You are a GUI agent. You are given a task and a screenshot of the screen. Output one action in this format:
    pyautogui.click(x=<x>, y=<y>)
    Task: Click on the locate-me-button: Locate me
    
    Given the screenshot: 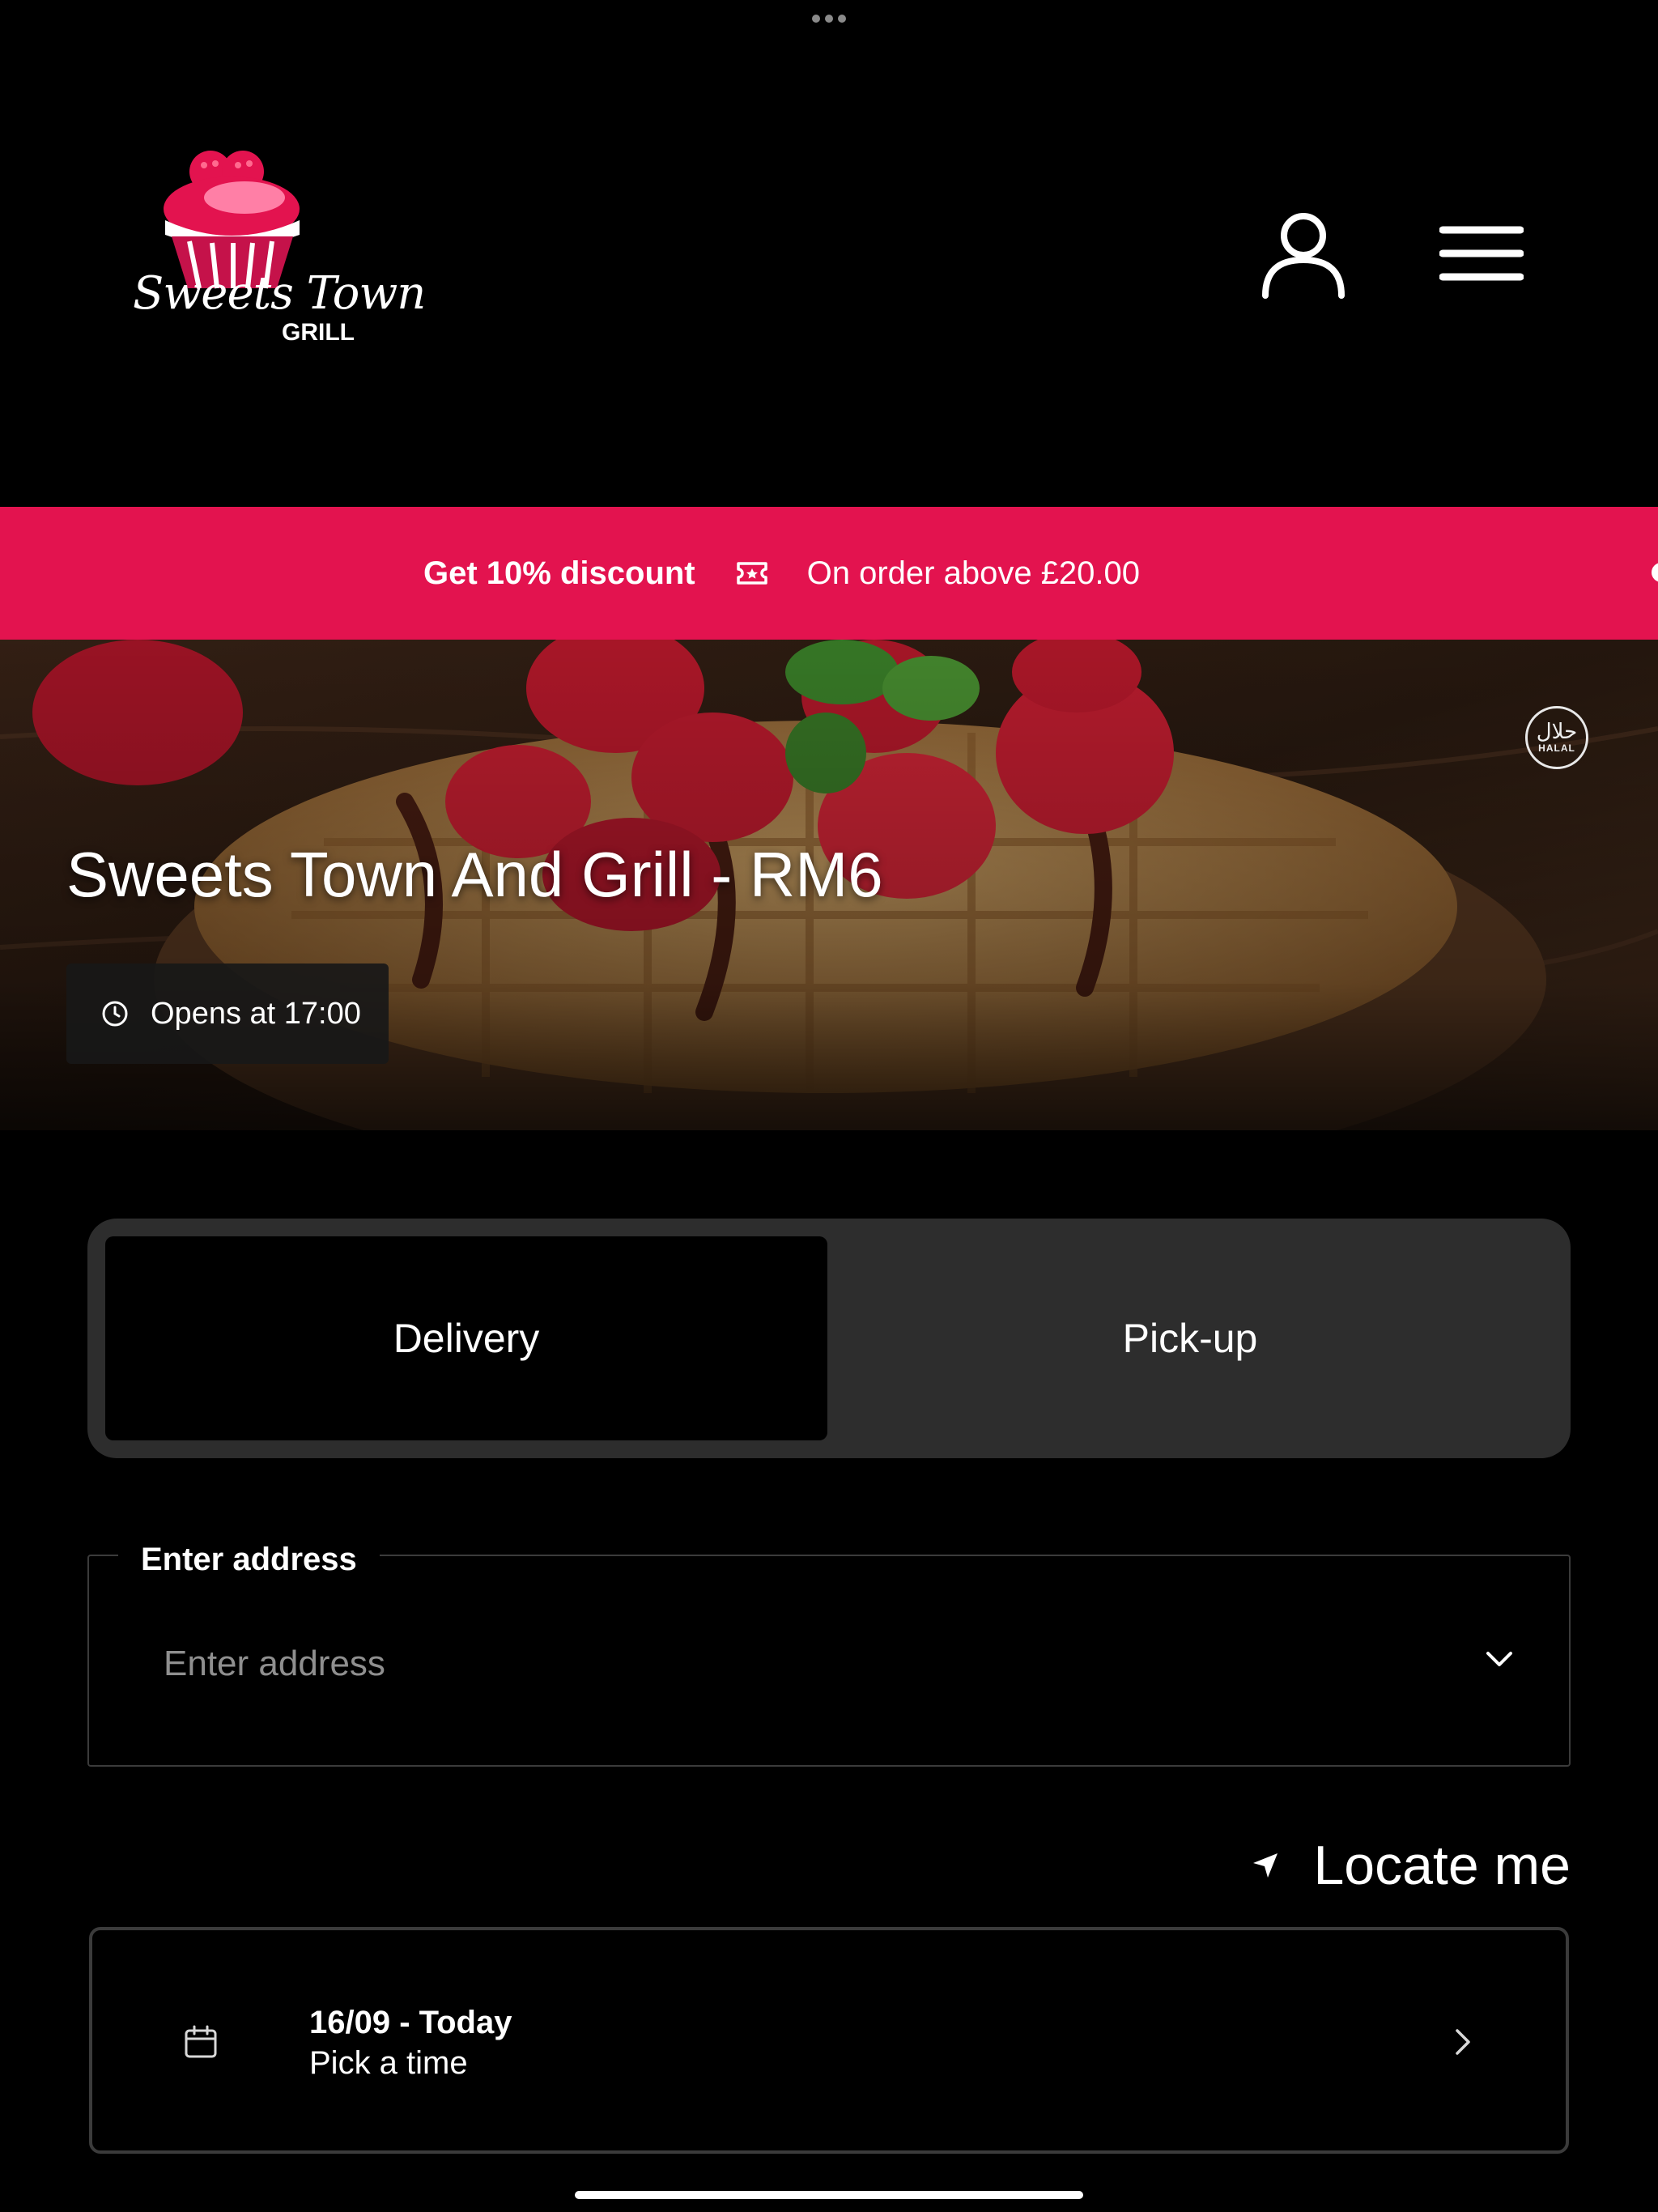 What is the action you would take?
    pyautogui.click(x=1409, y=1865)
    